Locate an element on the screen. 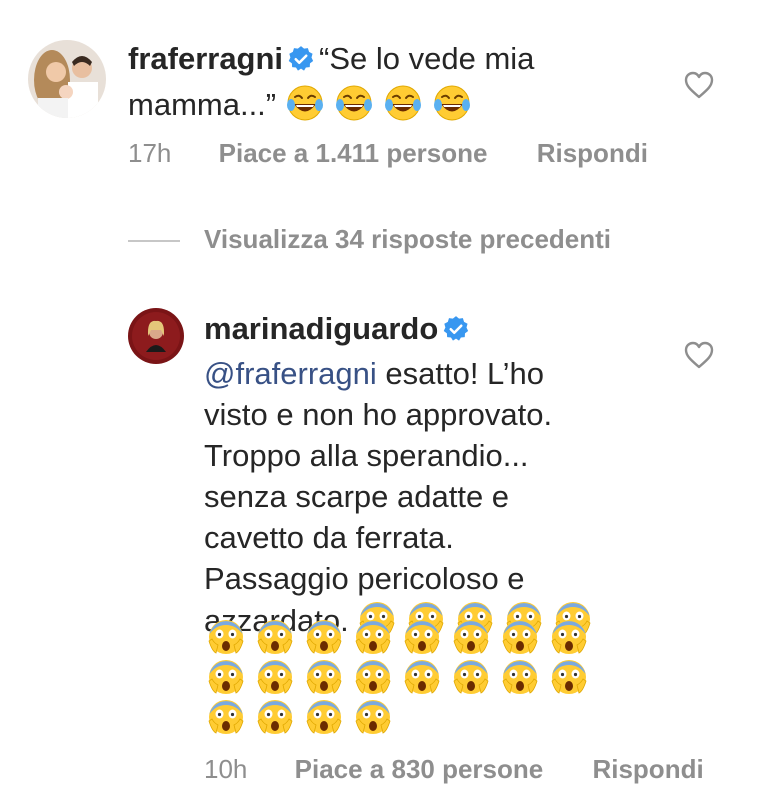 The width and height of the screenshot is (767, 803). comment-text-part: esatto! L’ho is located at coordinates (460, 373).